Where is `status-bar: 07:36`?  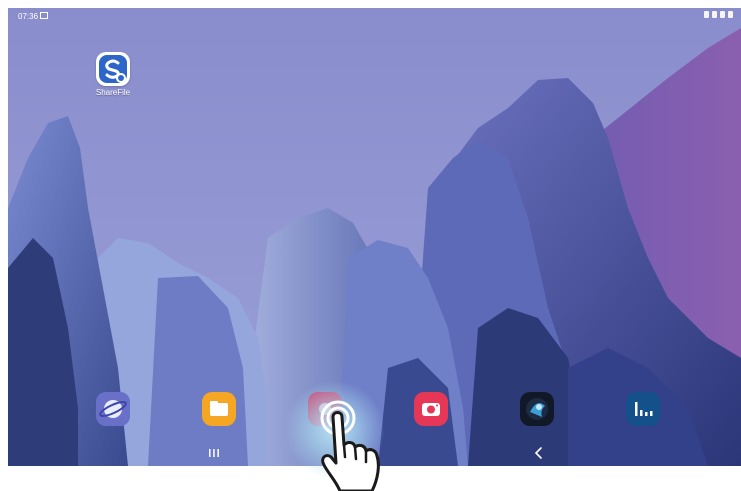
status-bar: 07:36 is located at coordinates (374, 17).